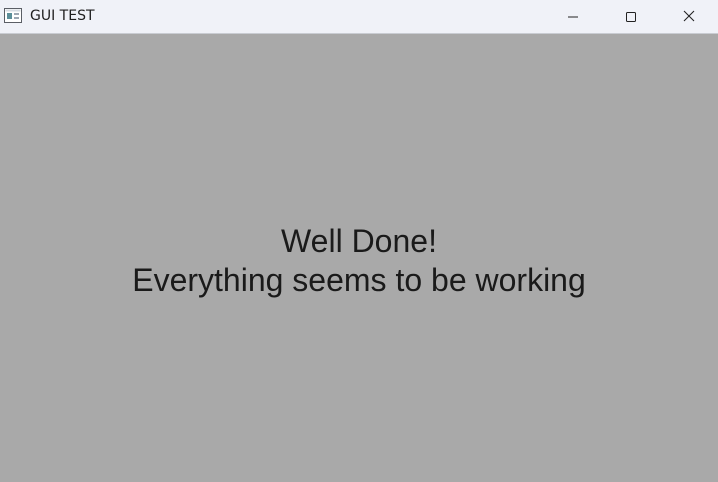  I want to click on title-bar: GUI TEST, so click(359, 17).